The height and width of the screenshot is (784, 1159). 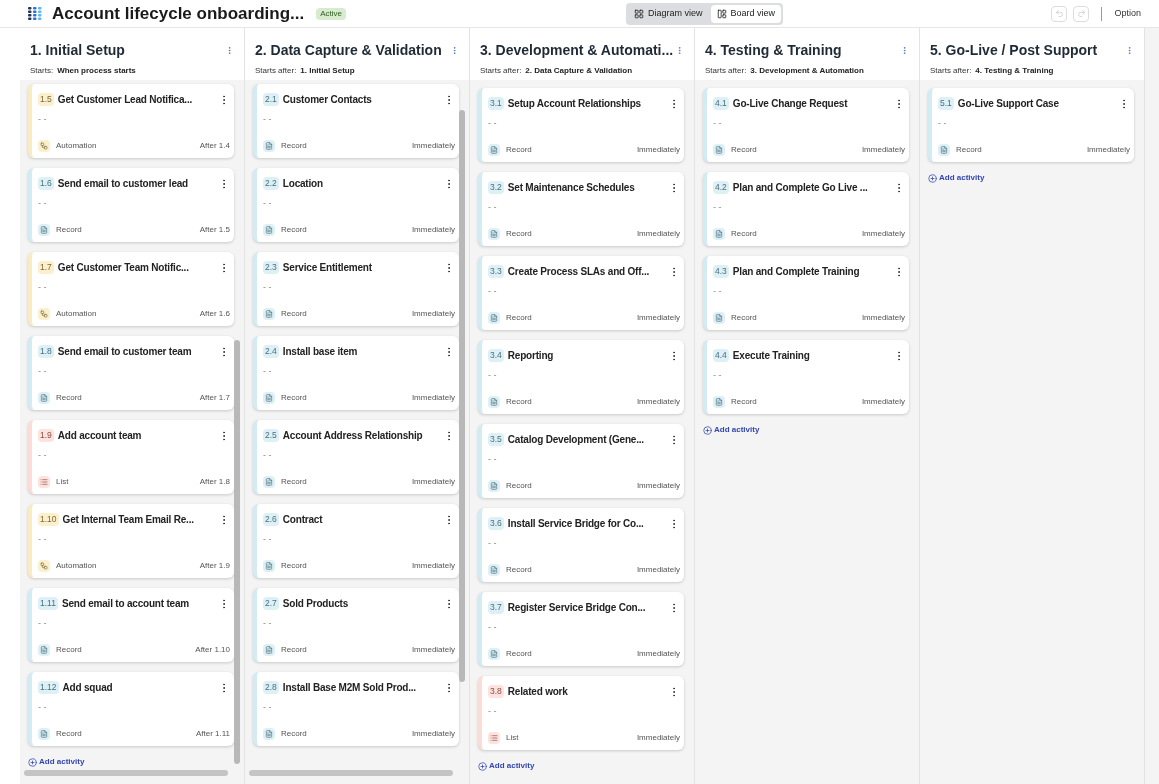 What do you see at coordinates (212, 650) in the screenshot?
I see `activity-timing: After 1.10` at bounding box center [212, 650].